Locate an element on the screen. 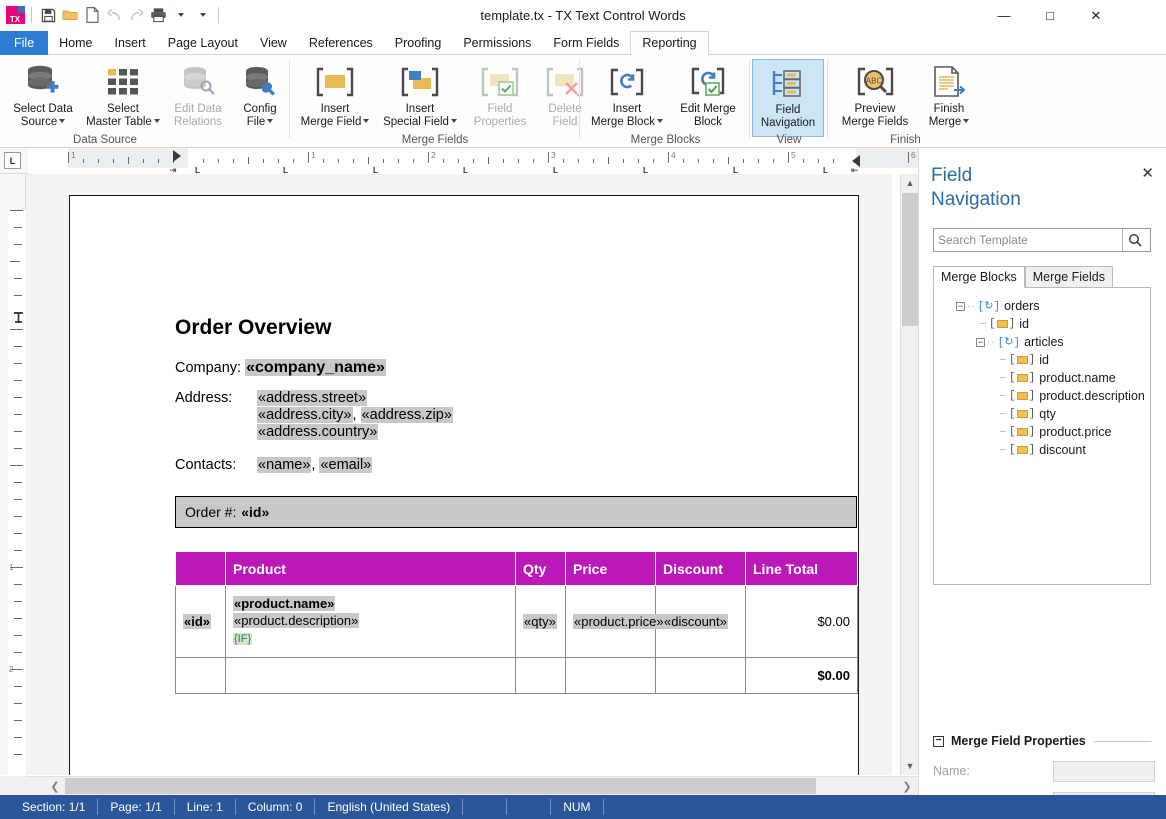 Image resolution: width=1166 pixels, height=819 pixels. tab-view: View is located at coordinates (273, 43).